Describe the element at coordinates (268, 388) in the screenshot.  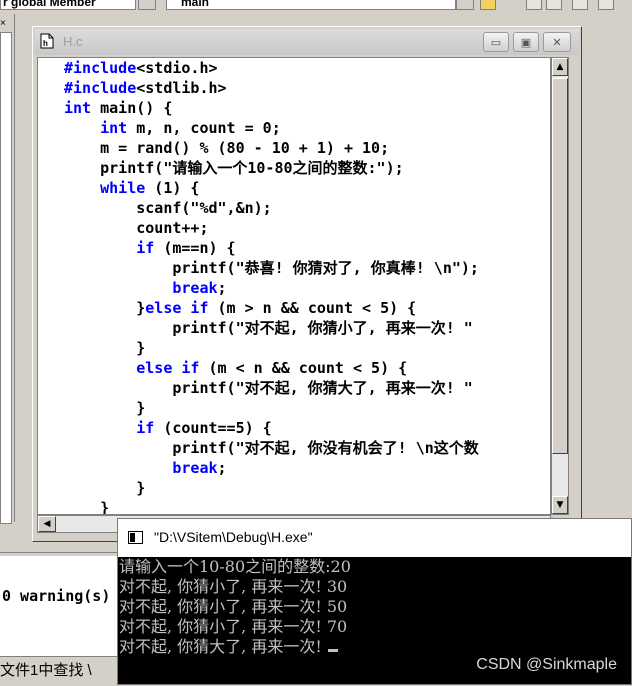
I see `code-token: printf("对不起, 你猜大了, 再来一次! "` at that location.